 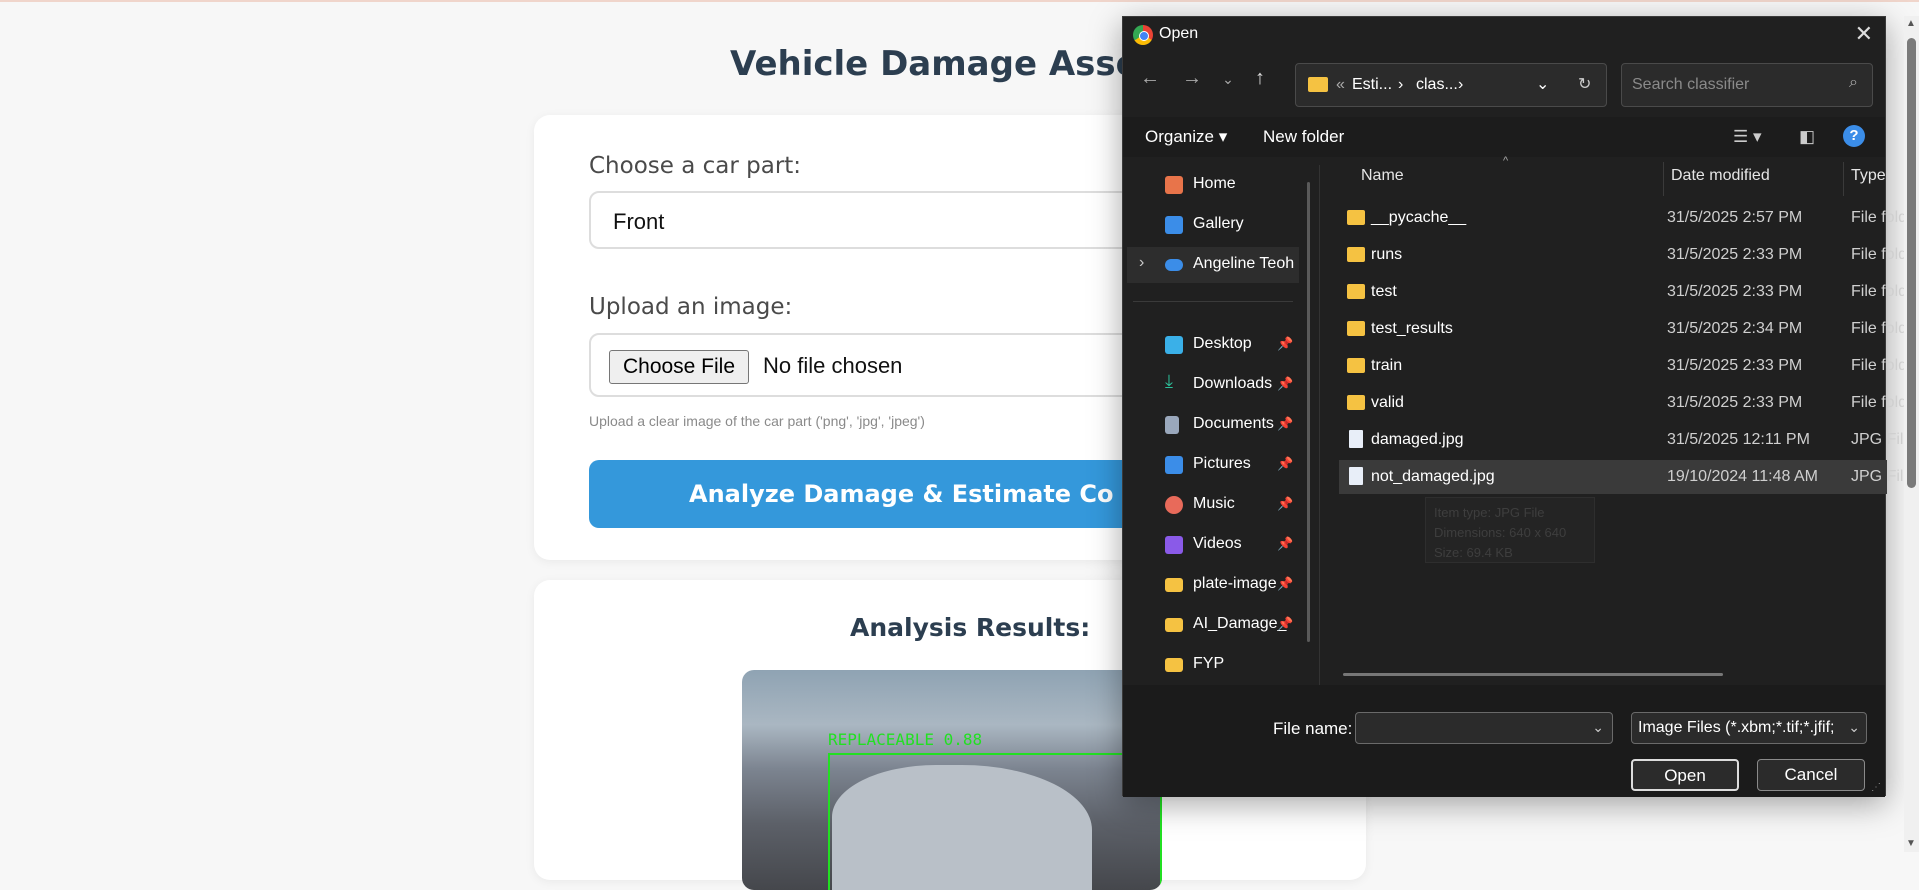 I want to click on nav-item-onedrive: › Angeline Teoh - Personal, so click(x=1213, y=265).